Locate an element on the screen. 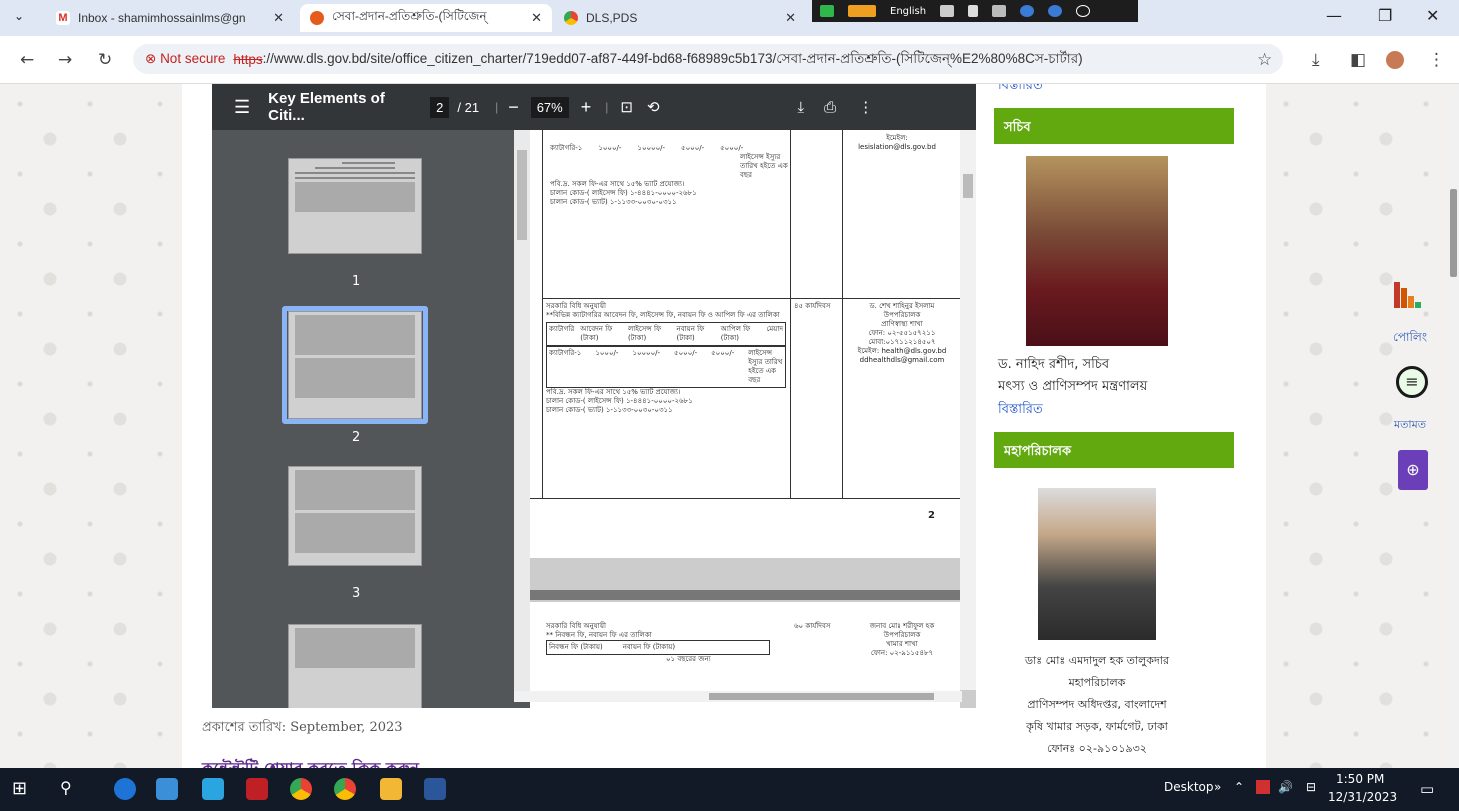 The image size is (1459, 811). app-icon is located at coordinates (167, 789).